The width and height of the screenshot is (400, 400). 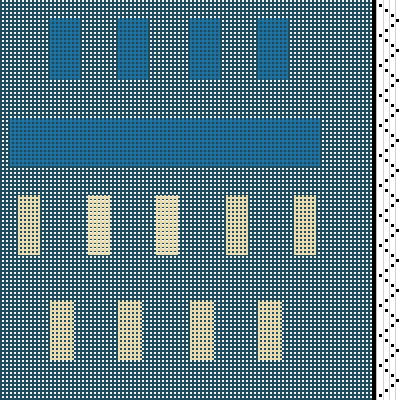 I want to click on threading-draft-strip, so click(x=388, y=200).